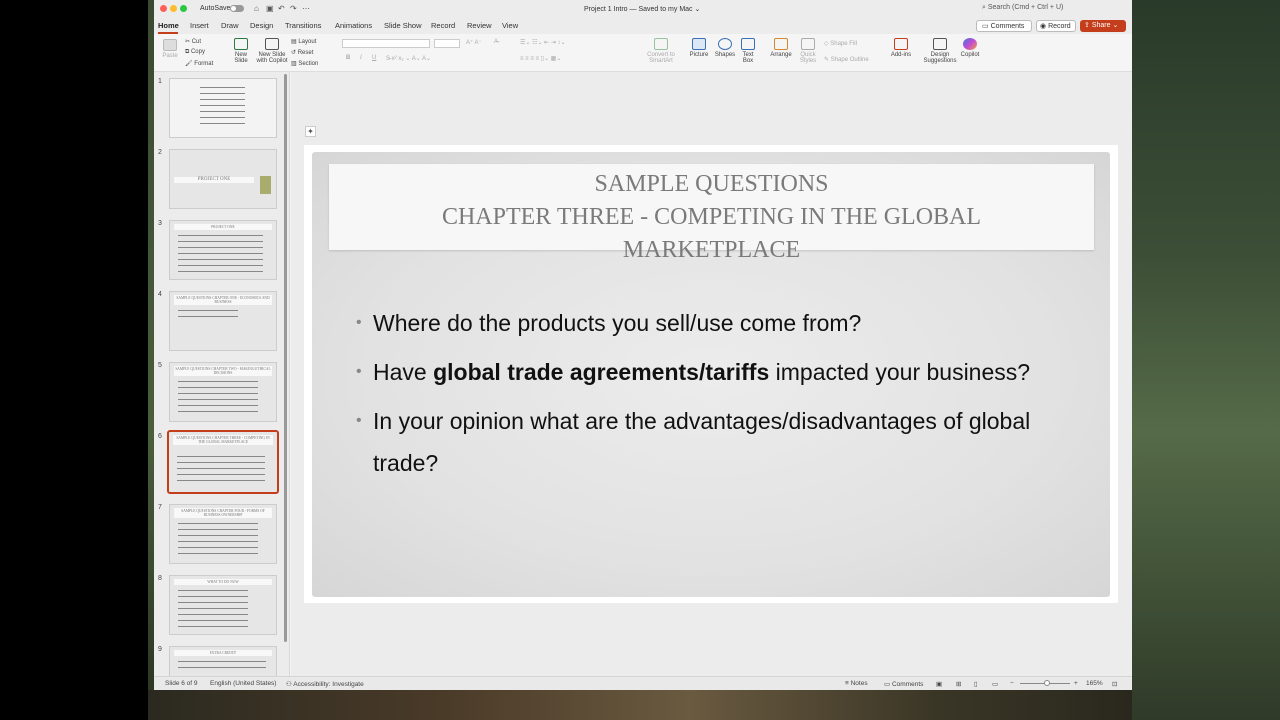 This screenshot has height=720, width=1280. What do you see at coordinates (1007, 26) in the screenshot?
I see `comments-button-label: Comments` at bounding box center [1007, 26].